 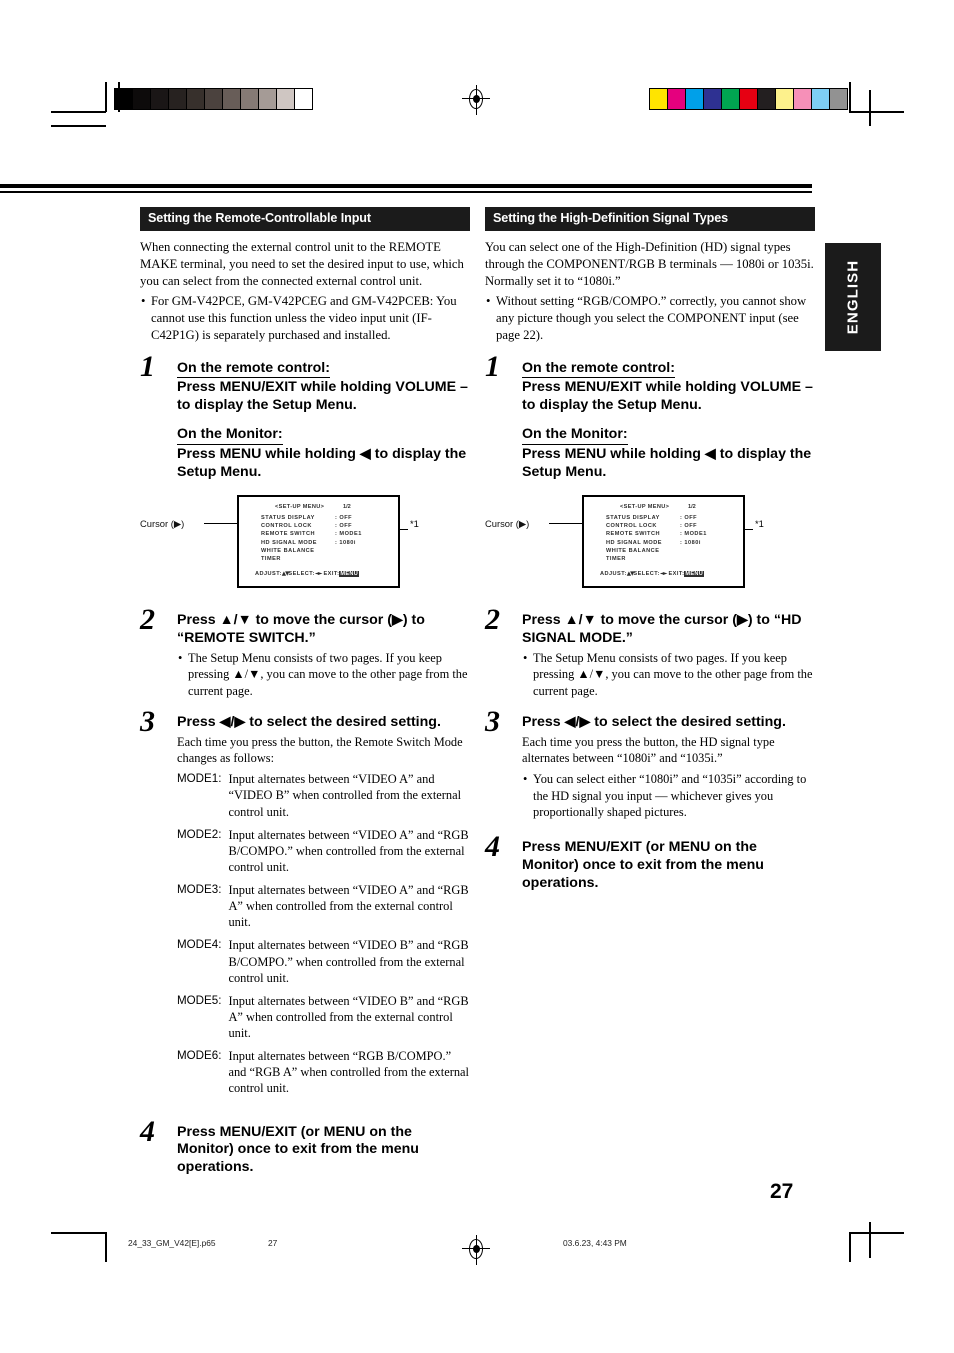 What do you see at coordinates (850, 1247) in the screenshot?
I see `crop-mark-br-vertical` at bounding box center [850, 1247].